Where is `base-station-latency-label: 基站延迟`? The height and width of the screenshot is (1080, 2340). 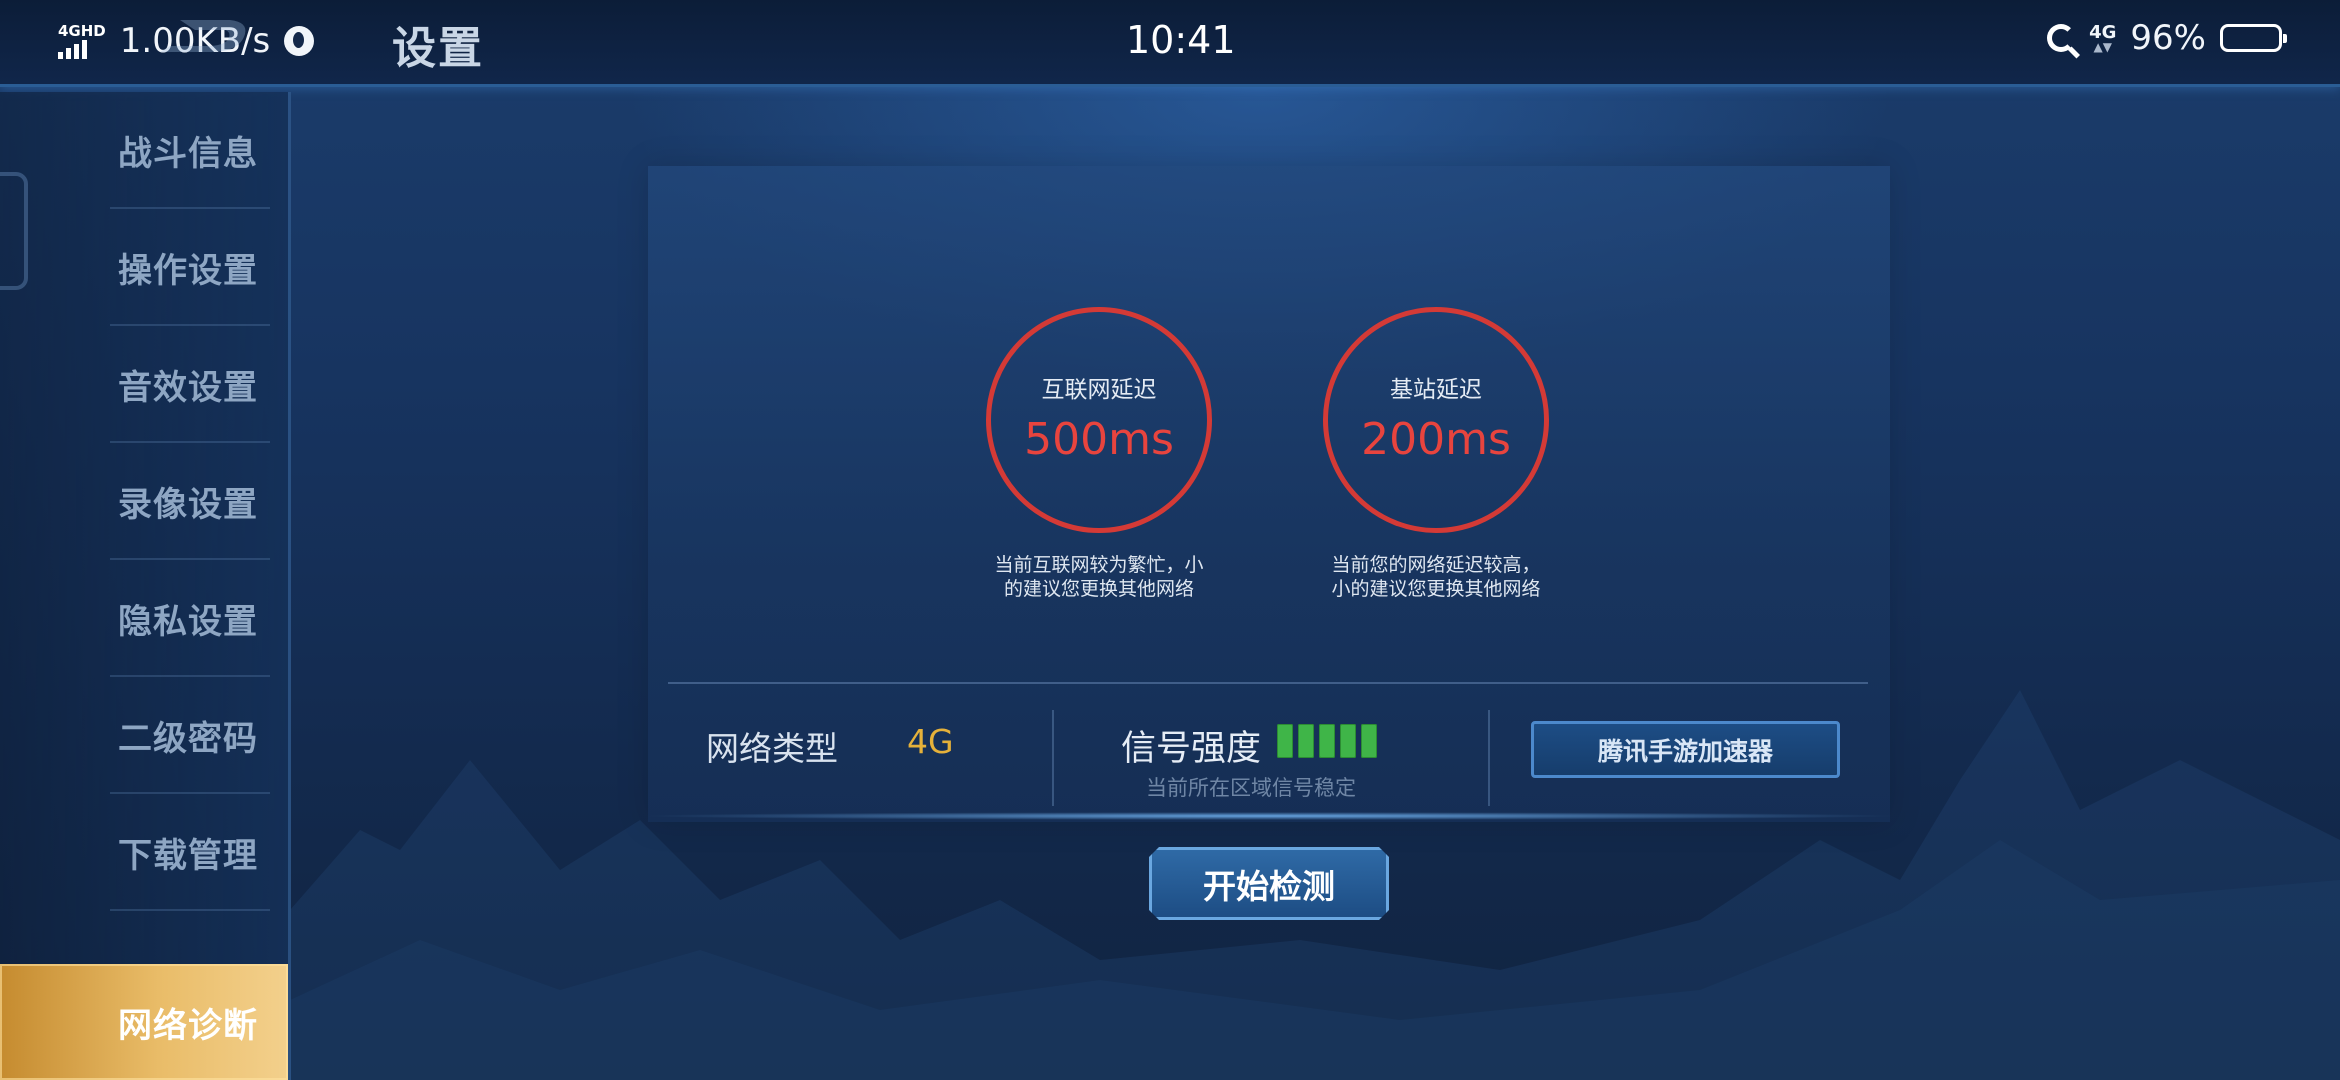 base-station-latency-label: 基站延迟 is located at coordinates (1436, 389).